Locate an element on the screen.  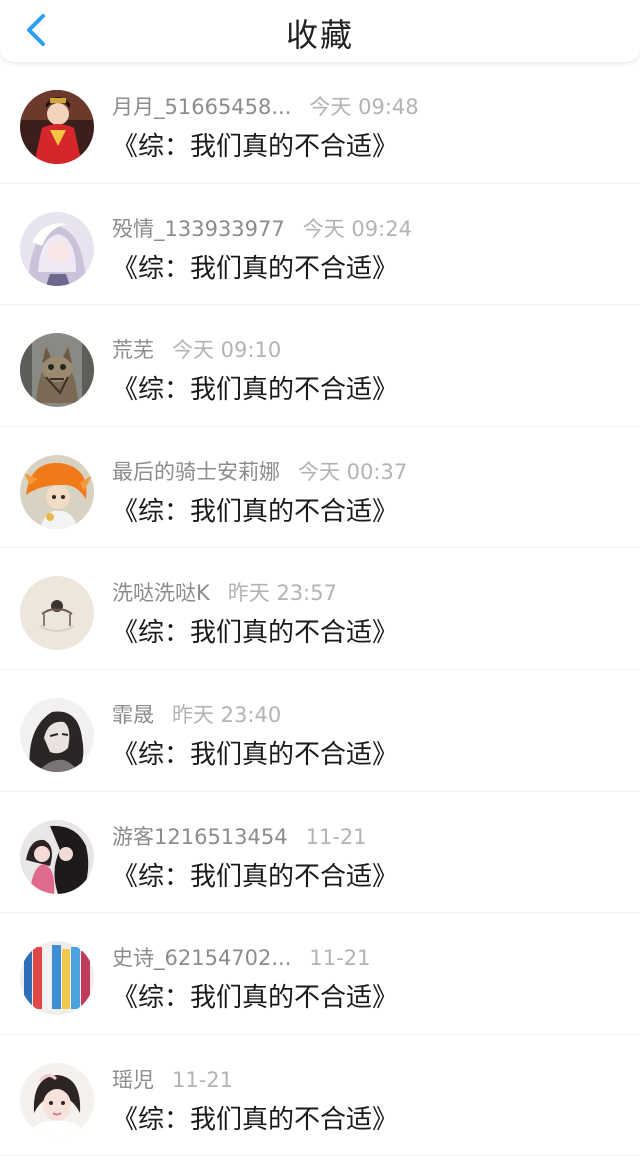
list-item: 洗哒洗哒K 昨天 23:57 《综：我们真的不合适》 is located at coordinates (320, 609).